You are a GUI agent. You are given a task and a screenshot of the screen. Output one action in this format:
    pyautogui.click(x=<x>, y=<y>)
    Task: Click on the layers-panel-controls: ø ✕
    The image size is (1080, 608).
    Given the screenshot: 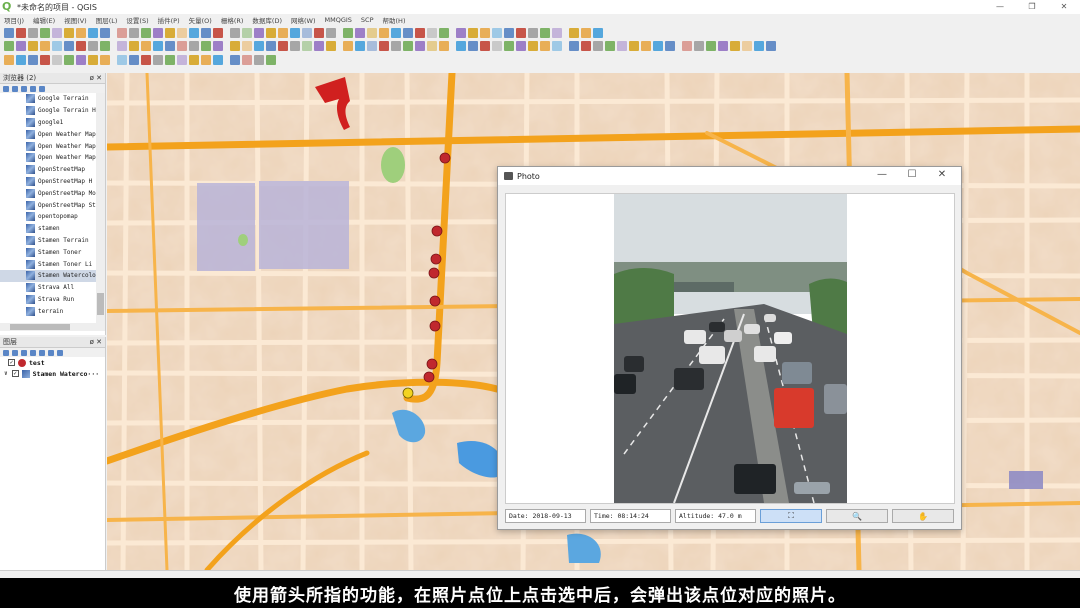 What is the action you would take?
    pyautogui.click(x=97, y=342)
    